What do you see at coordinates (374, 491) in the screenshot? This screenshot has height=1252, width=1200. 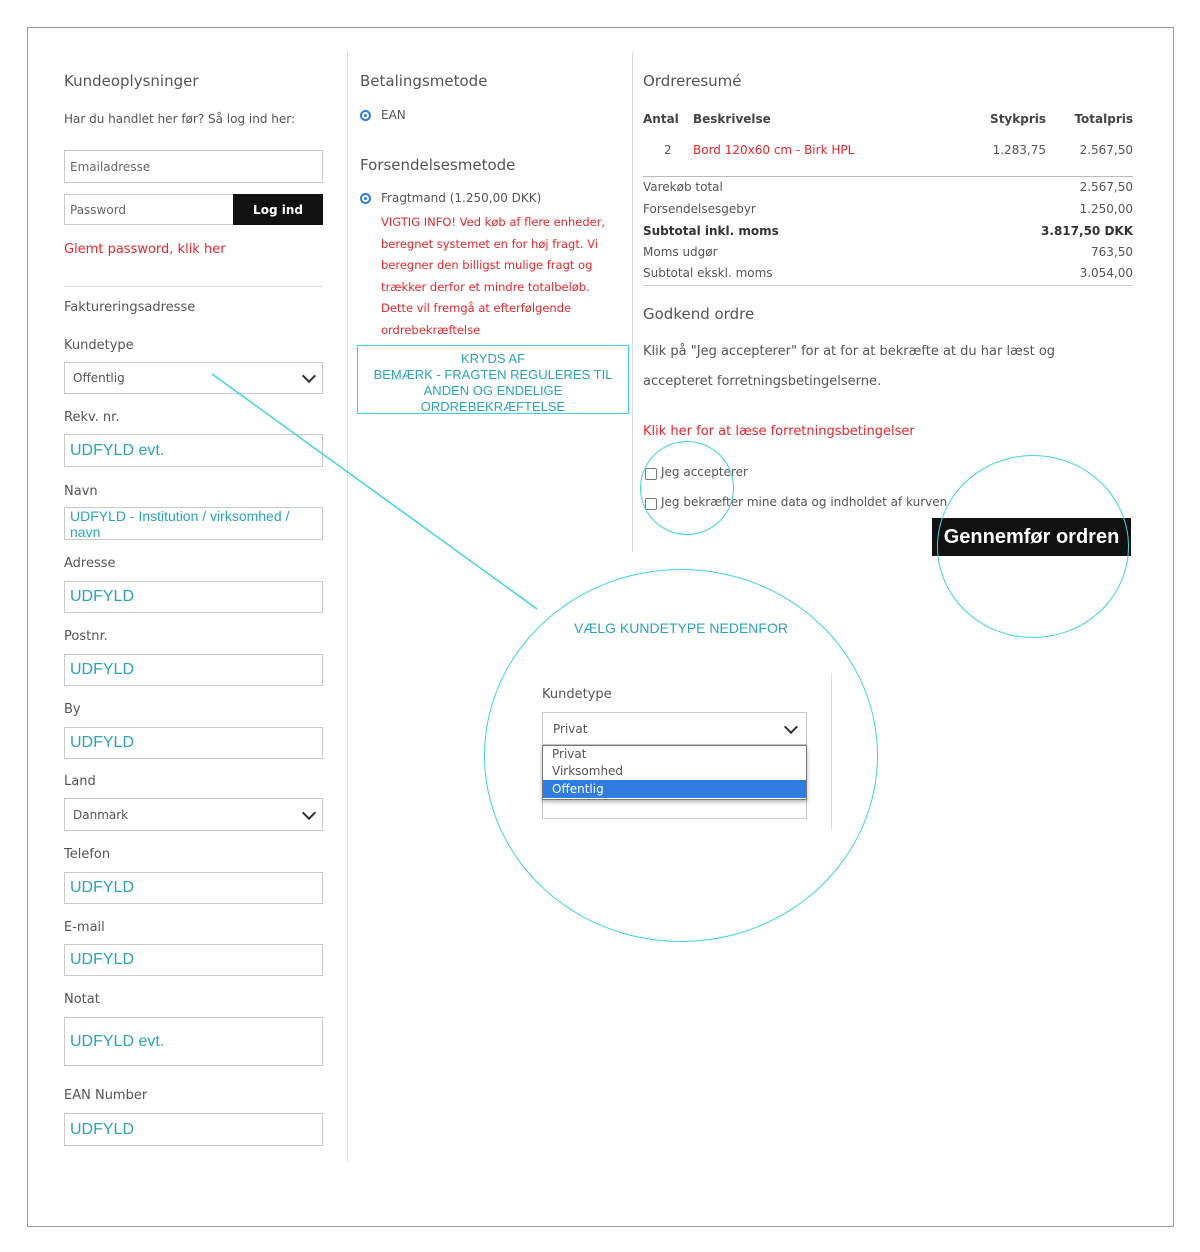 I see `annotation-pointer-line` at bounding box center [374, 491].